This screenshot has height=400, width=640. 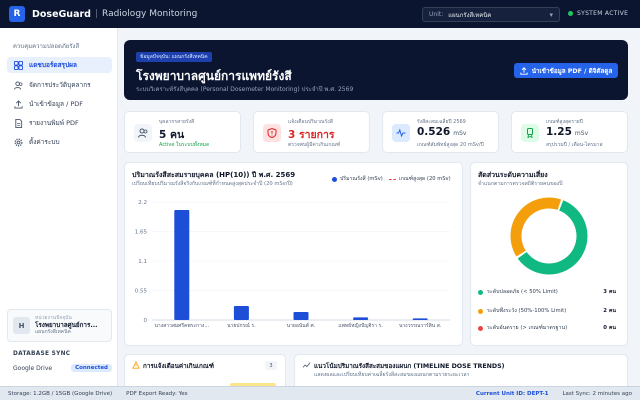 I want to click on db-sync-provider: Google Drive, so click(x=33, y=368).